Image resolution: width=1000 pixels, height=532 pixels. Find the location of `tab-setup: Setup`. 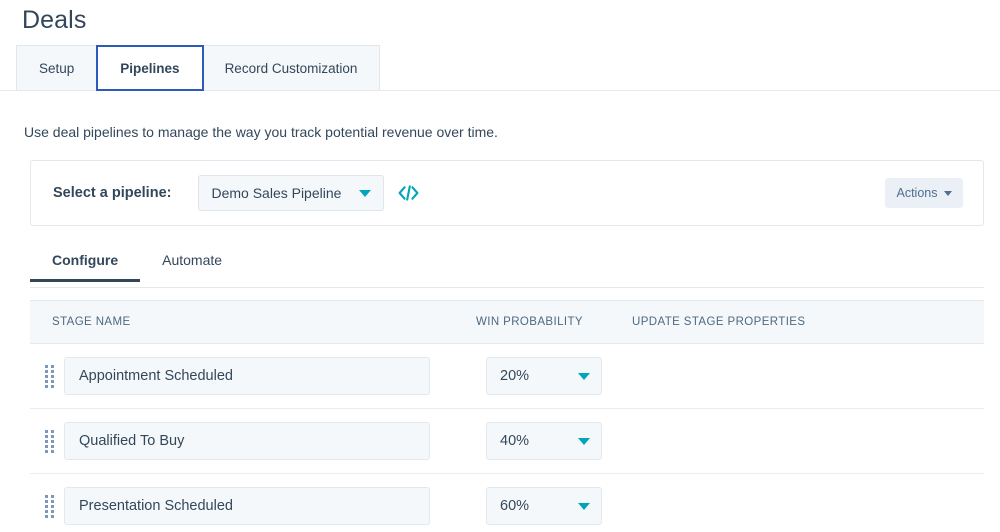

tab-setup: Setup is located at coordinates (57, 68).